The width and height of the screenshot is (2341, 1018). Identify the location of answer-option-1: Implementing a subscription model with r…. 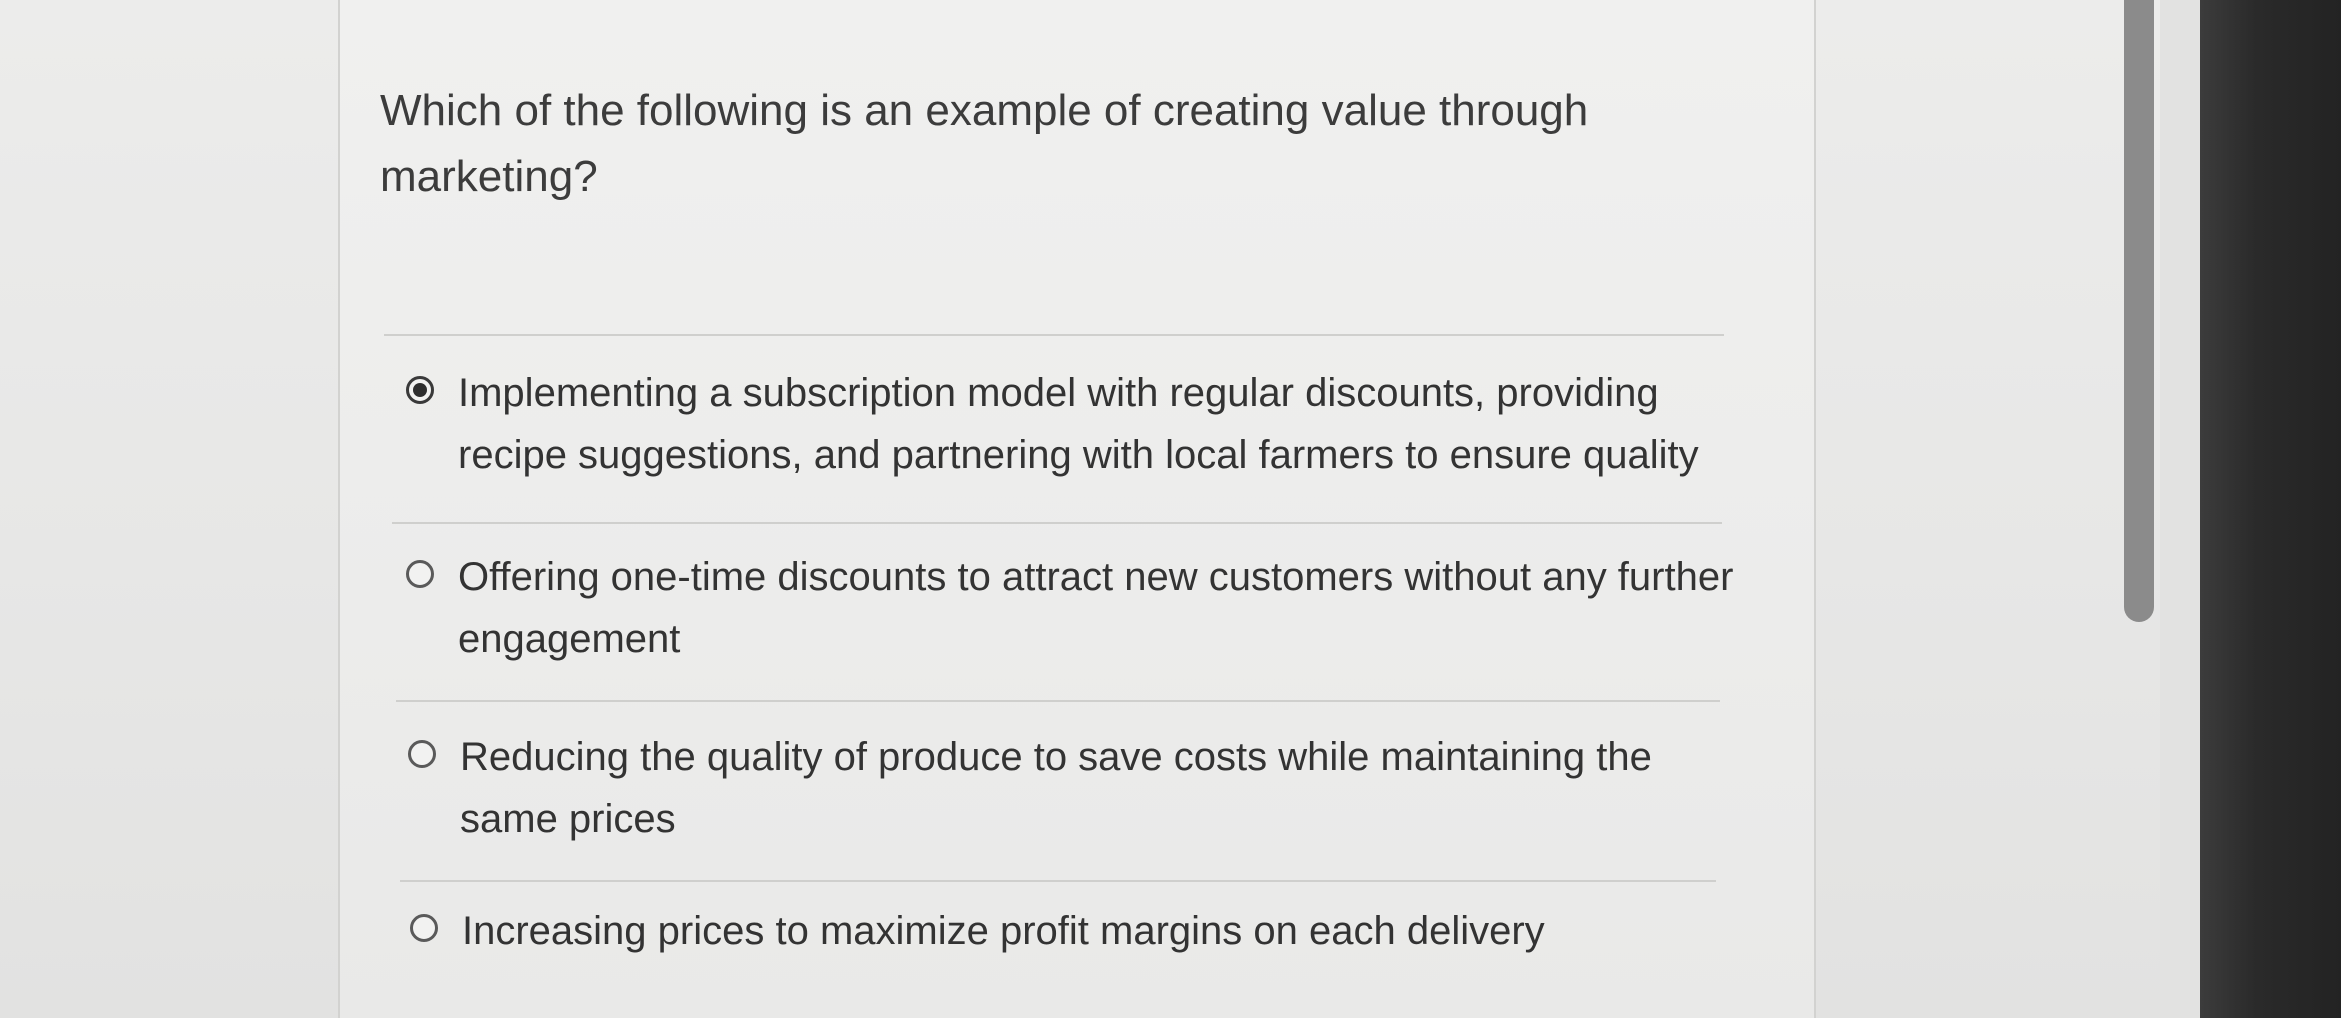
(1072, 424).